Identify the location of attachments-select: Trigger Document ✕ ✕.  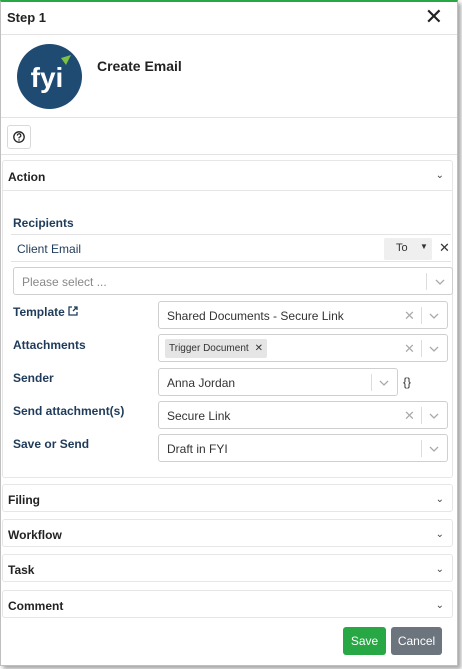
(303, 348).